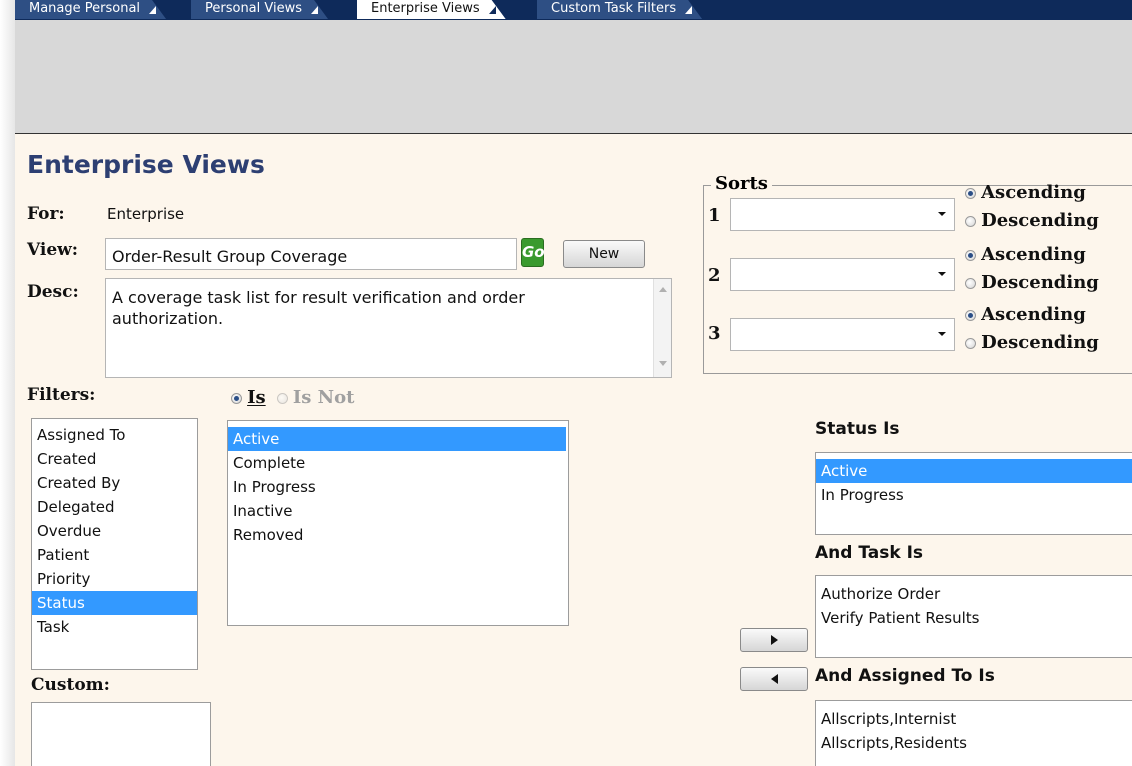 This screenshot has width=1132, height=766. I want to click on sort-1-ascending-label: Ascending, so click(1033, 192).